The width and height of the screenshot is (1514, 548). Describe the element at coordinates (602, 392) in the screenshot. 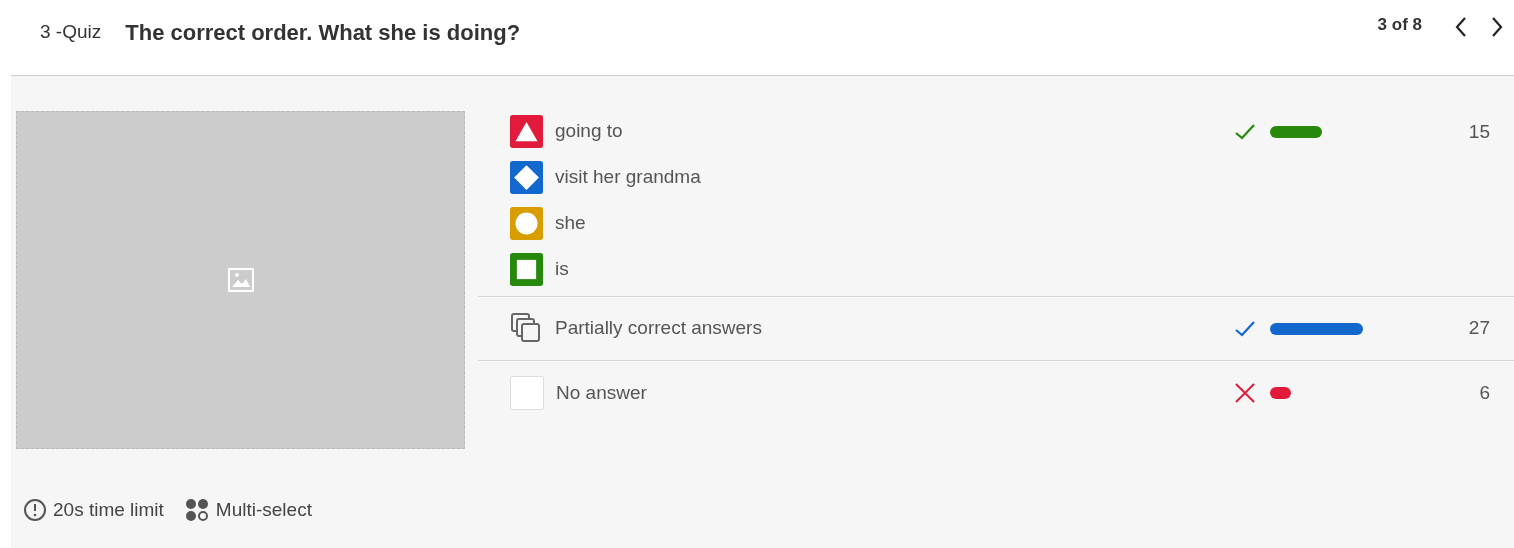

I see `answer-label: No answer` at that location.